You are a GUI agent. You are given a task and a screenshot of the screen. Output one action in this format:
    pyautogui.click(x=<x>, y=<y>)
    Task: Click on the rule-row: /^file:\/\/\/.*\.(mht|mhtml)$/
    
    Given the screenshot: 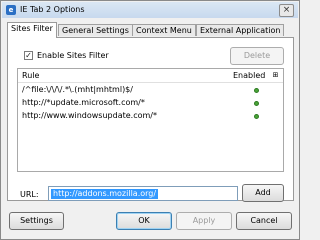 What is the action you would take?
    pyautogui.click(x=150, y=90)
    